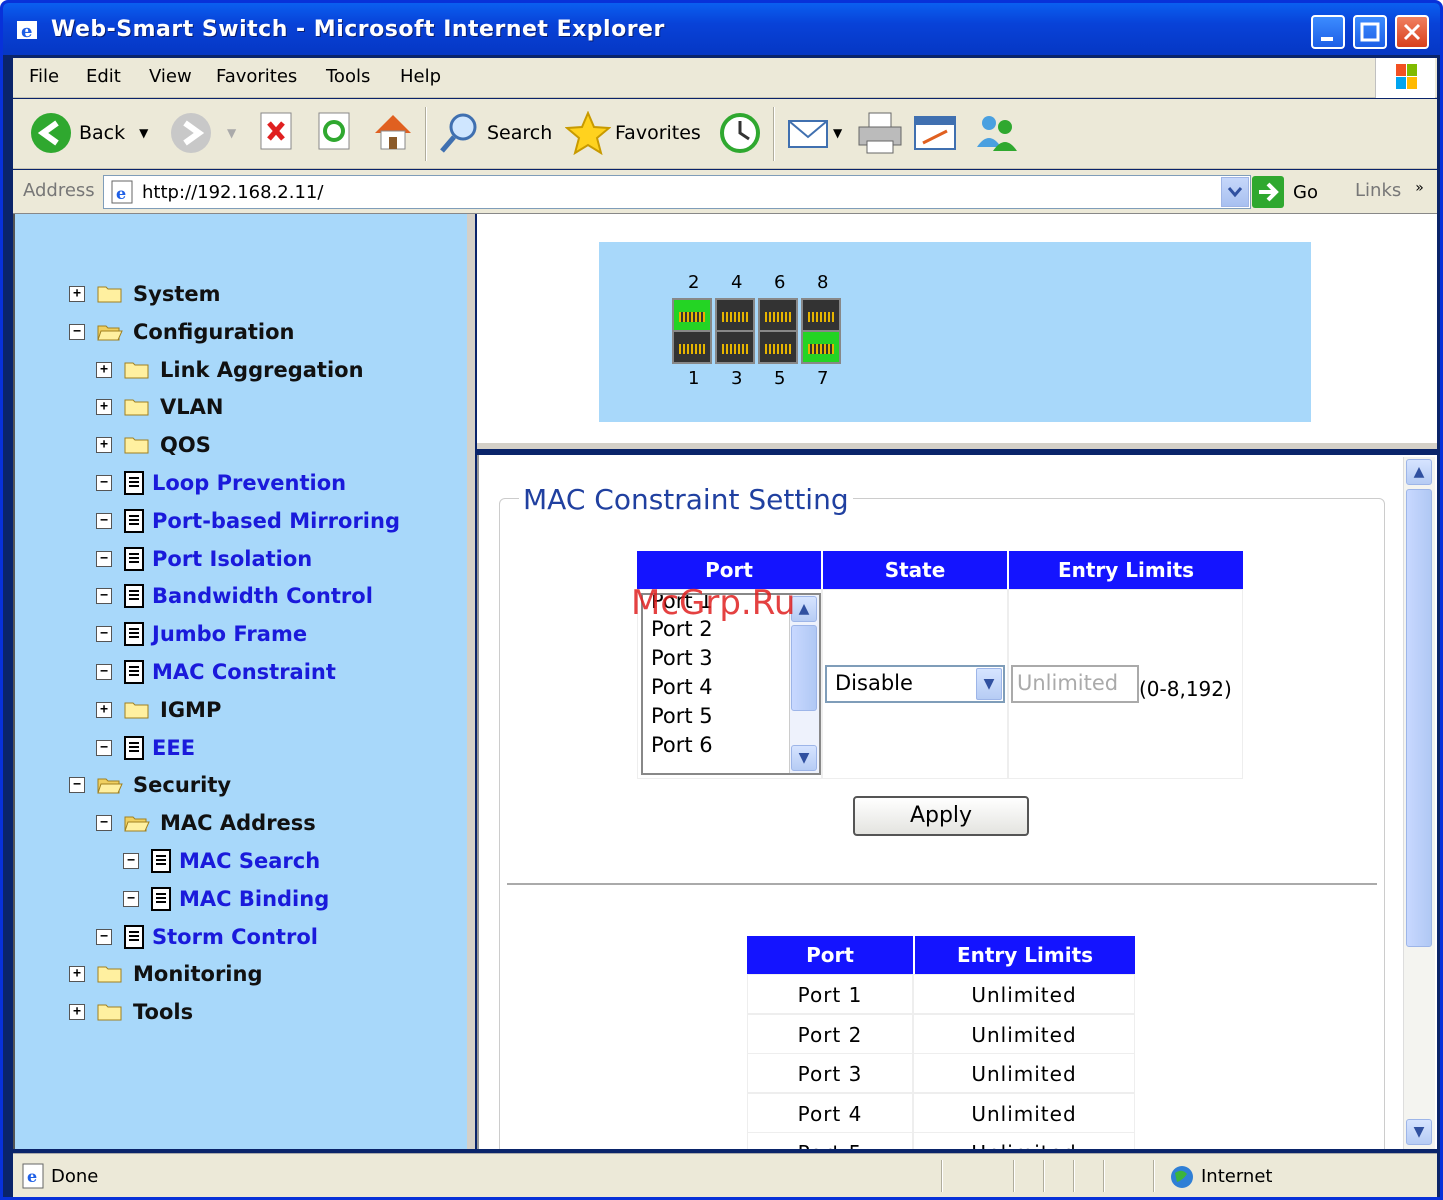  Describe the element at coordinates (277, 132) in the screenshot. I see `stop-button` at that location.